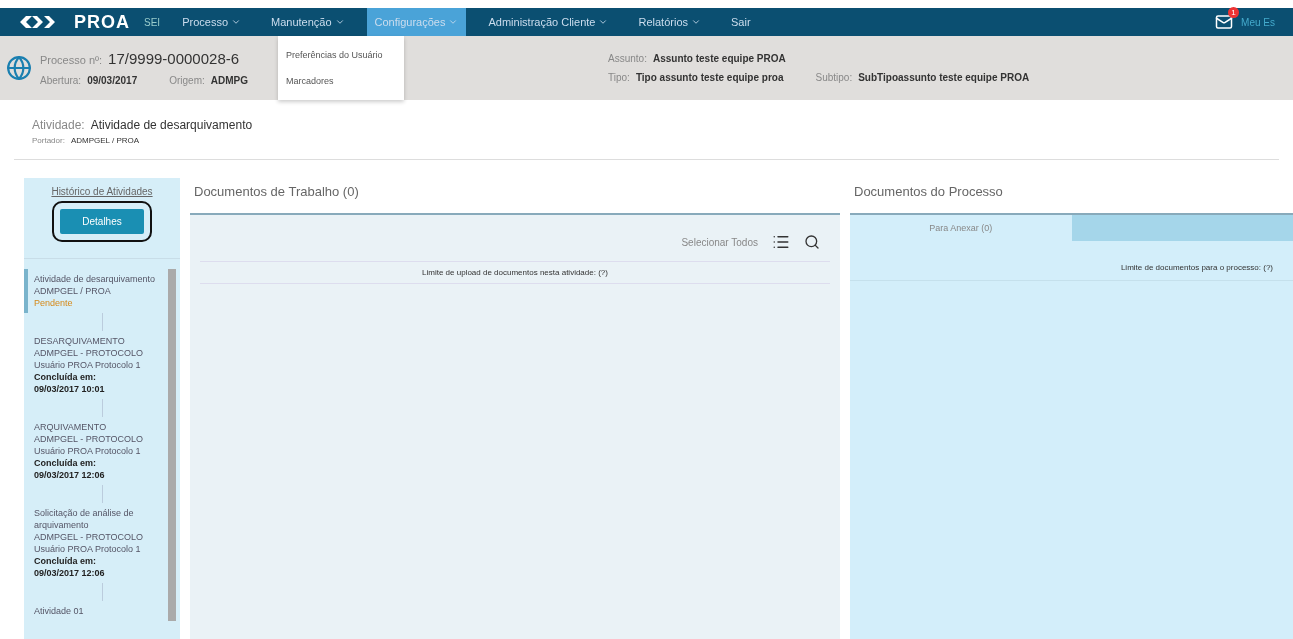 Image resolution: width=1293 pixels, height=639 pixels. What do you see at coordinates (102, 22) in the screenshot?
I see `logo-text: PROA` at bounding box center [102, 22].